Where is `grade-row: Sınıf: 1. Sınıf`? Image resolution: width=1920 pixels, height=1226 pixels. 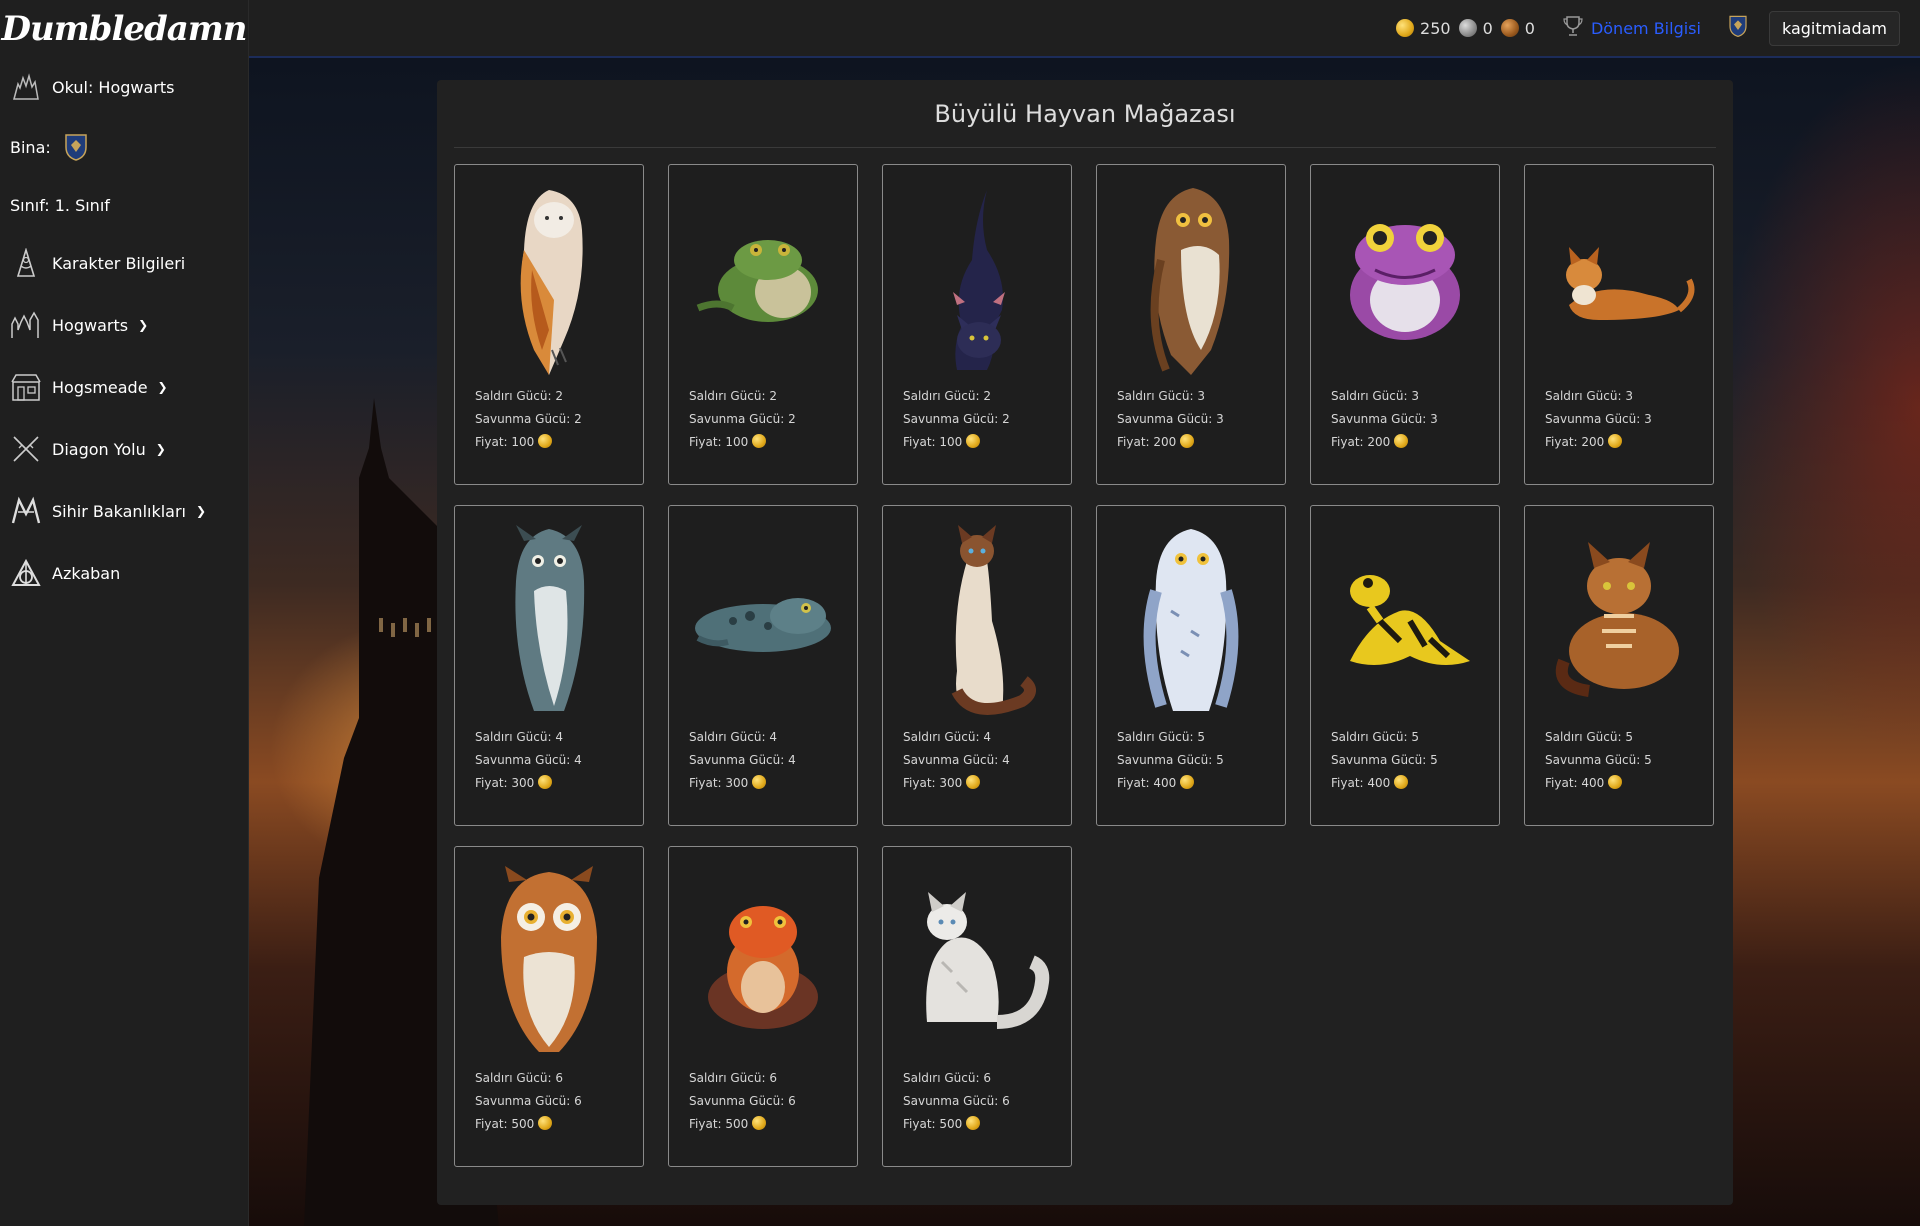 grade-row: Sınıf: 1. Sınıf is located at coordinates (124, 205).